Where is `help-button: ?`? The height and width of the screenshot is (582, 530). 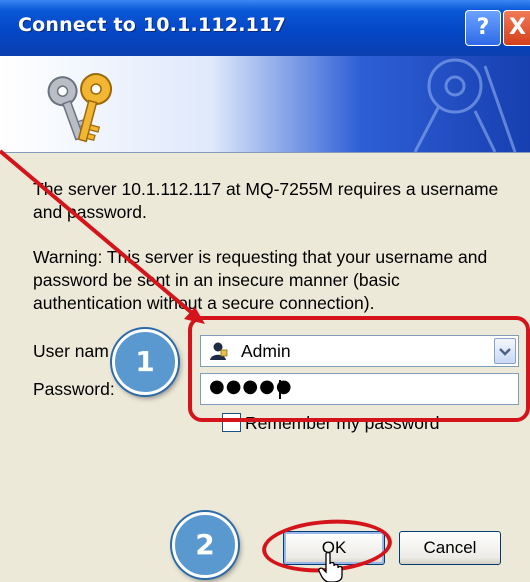
help-button: ? is located at coordinates (483, 28).